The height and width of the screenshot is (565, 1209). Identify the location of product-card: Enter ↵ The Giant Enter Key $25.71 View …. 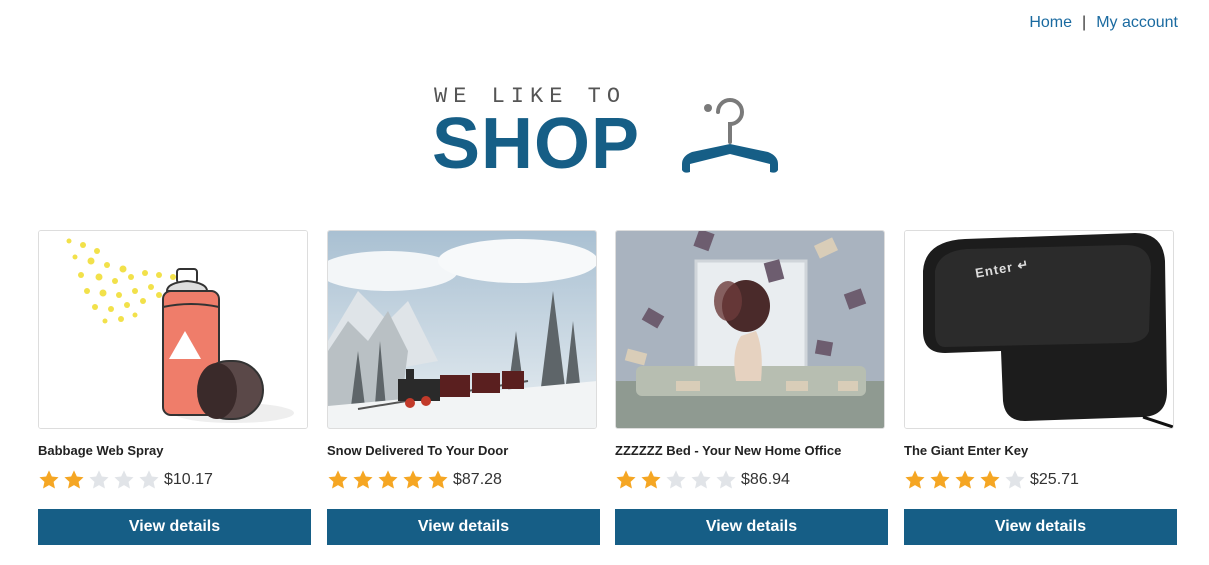
(1041, 387).